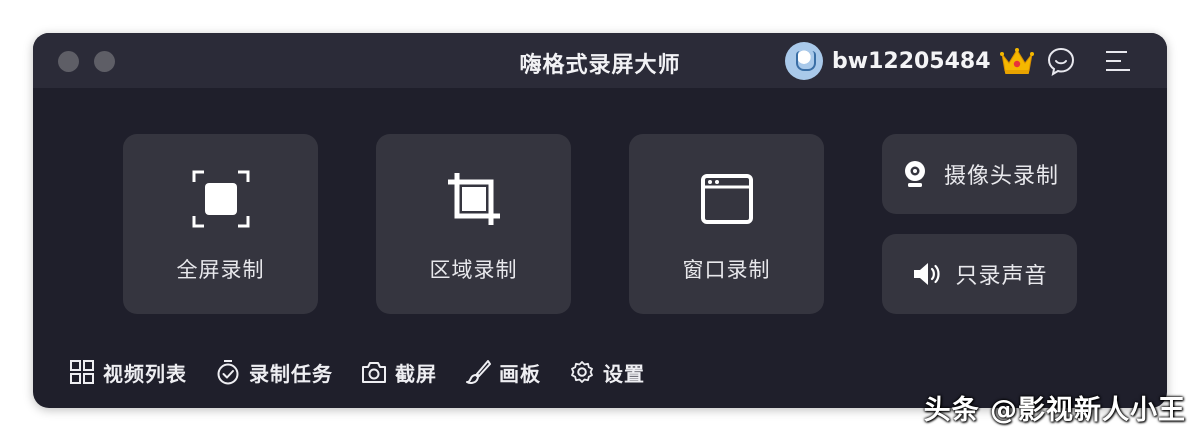 This screenshot has width=1200, height=441. I want to click on brush-icon, so click(478, 372).